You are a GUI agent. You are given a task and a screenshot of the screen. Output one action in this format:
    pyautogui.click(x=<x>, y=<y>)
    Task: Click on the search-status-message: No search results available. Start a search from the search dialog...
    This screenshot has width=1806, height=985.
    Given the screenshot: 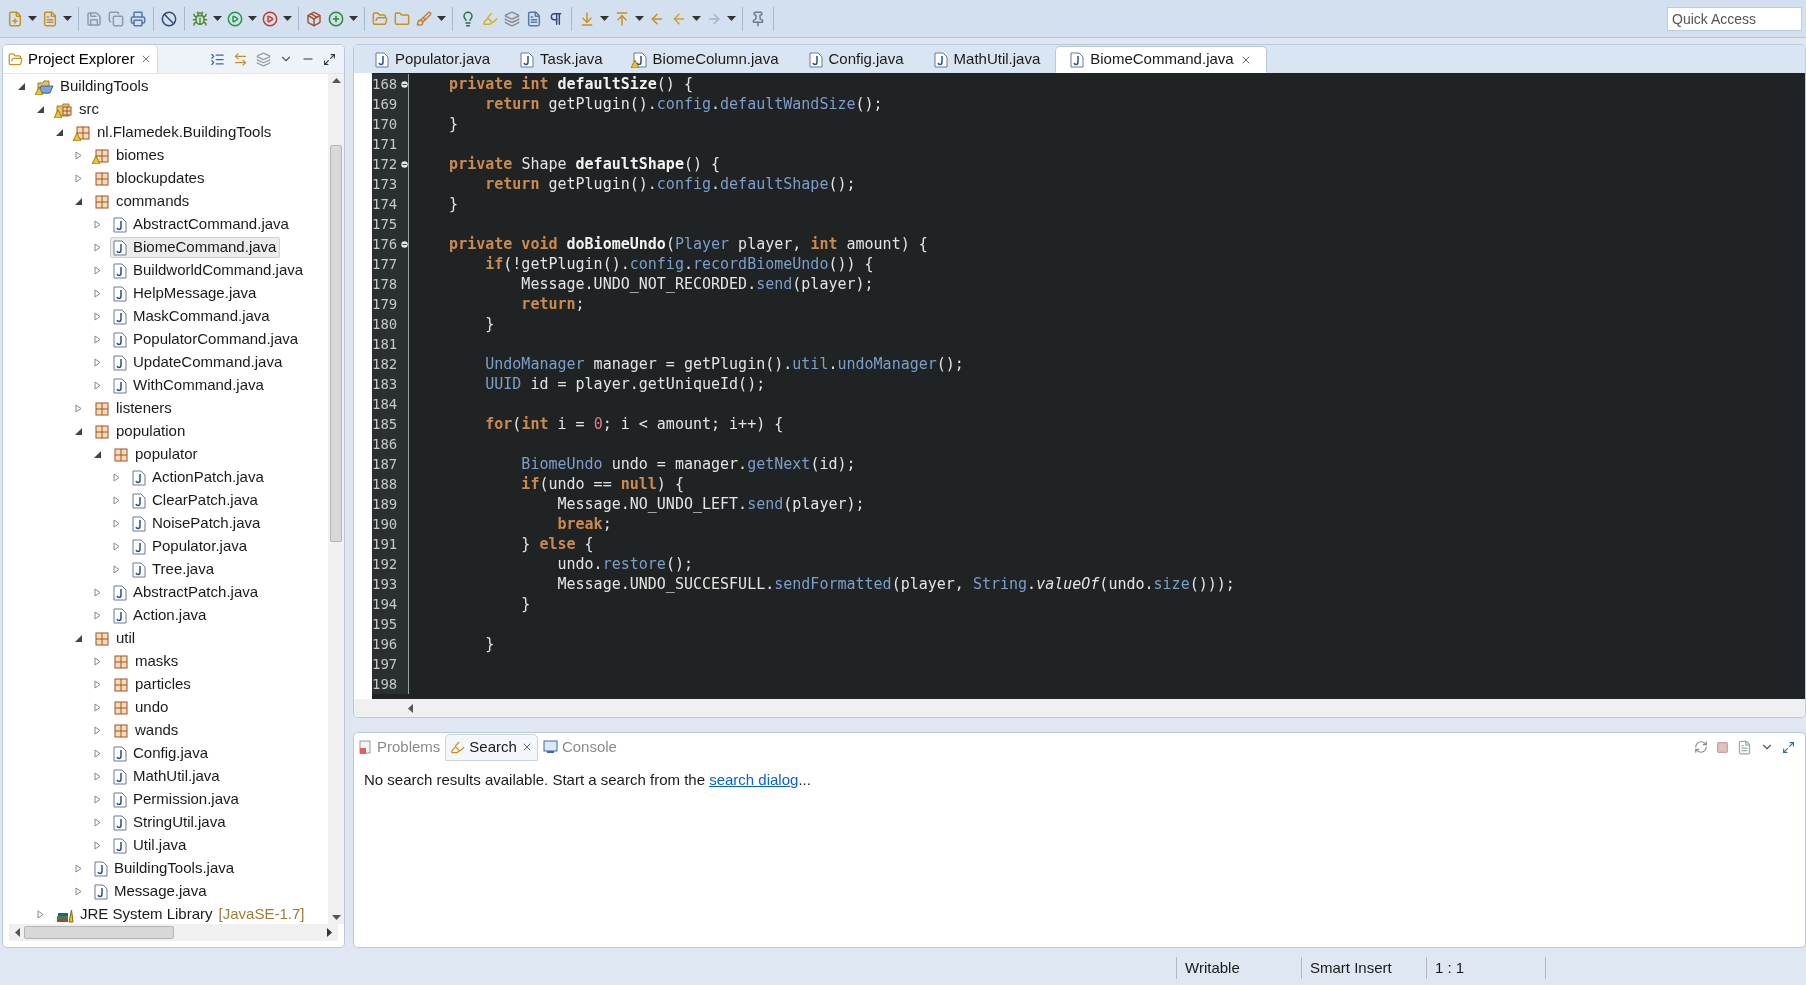 What is the action you would take?
    pyautogui.click(x=587, y=780)
    